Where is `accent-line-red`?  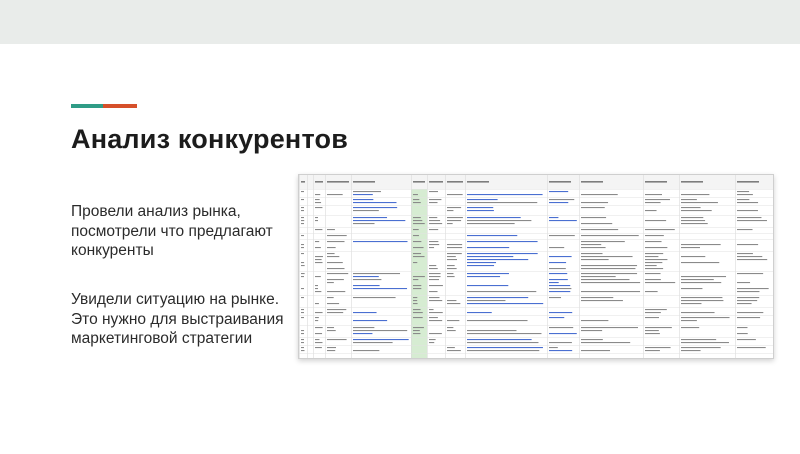 accent-line-red is located at coordinates (120, 106).